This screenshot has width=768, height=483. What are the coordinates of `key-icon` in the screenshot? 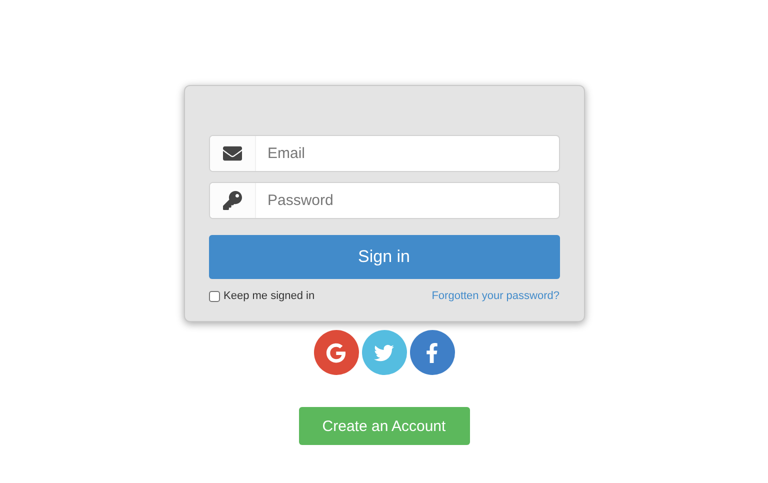 It's located at (232, 200).